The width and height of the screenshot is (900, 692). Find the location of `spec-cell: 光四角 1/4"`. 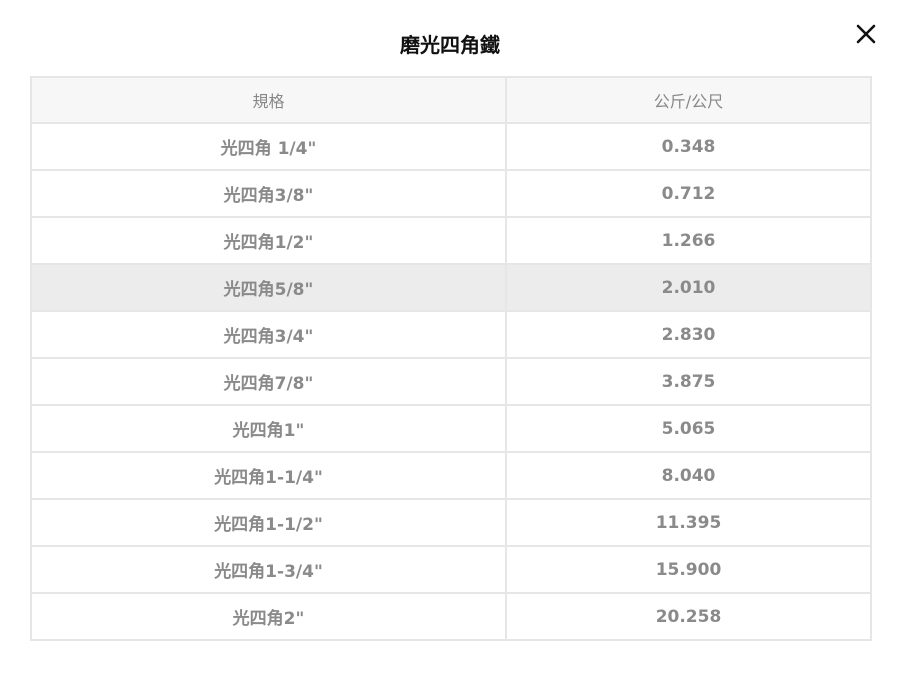

spec-cell: 光四角 1/4" is located at coordinates (268, 146).